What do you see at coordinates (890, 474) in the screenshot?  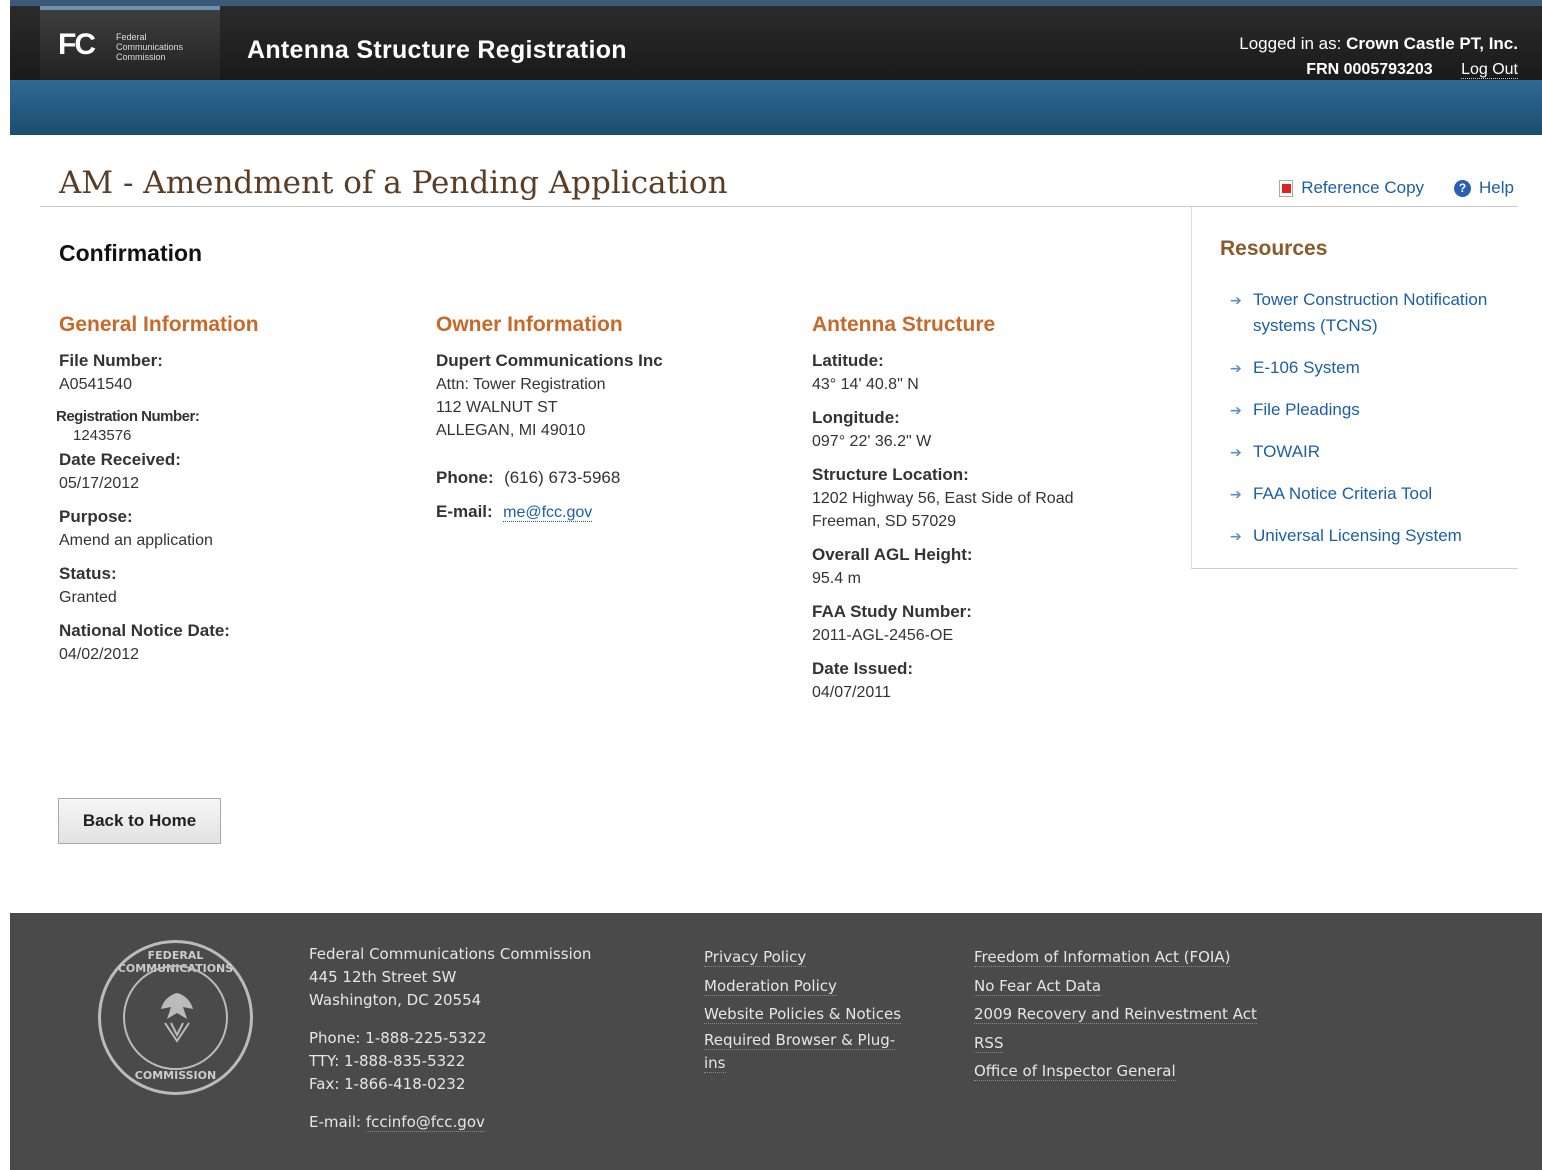 I see `structure-location-label: Structure Location:` at bounding box center [890, 474].